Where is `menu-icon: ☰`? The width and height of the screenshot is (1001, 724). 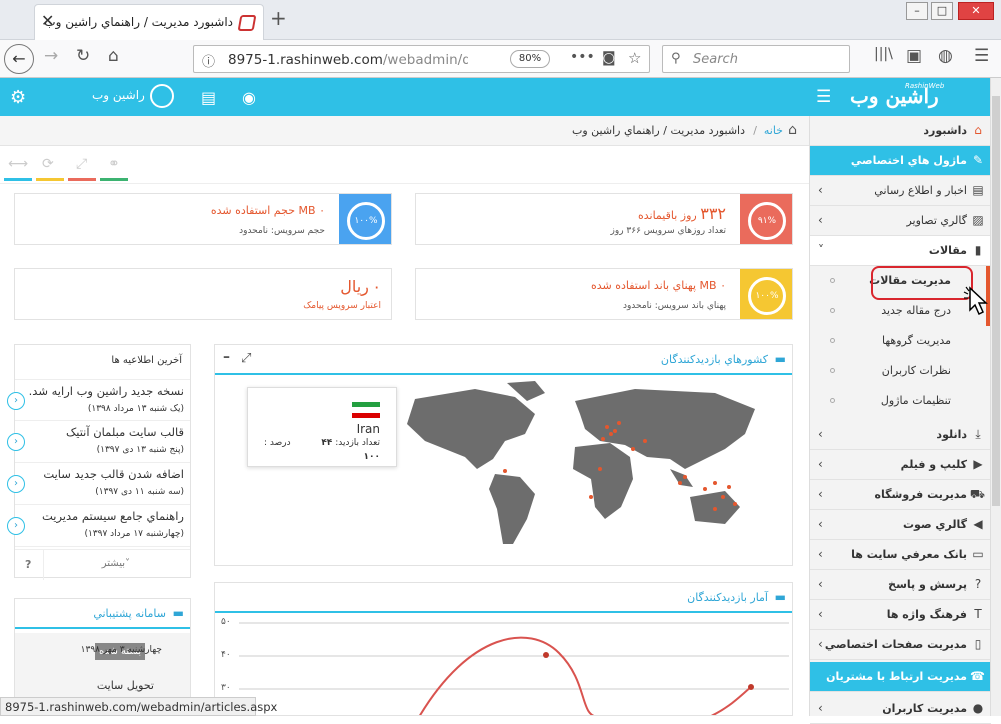 menu-icon: ☰ is located at coordinates (981, 56).